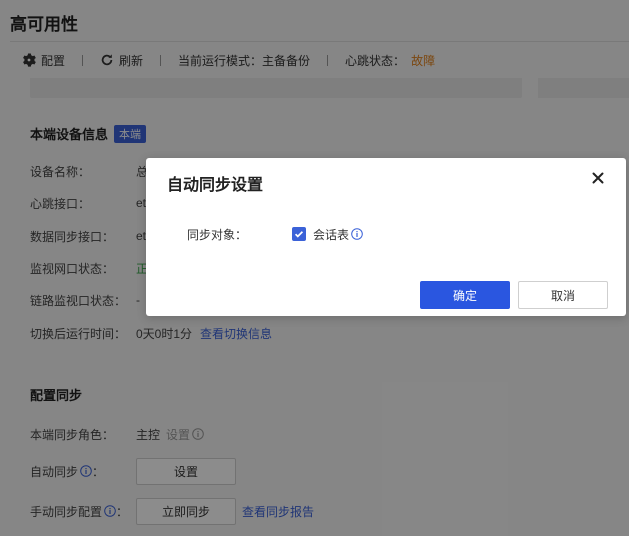  Describe the element at coordinates (299, 234) in the screenshot. I see `session-table-checkbox` at that location.